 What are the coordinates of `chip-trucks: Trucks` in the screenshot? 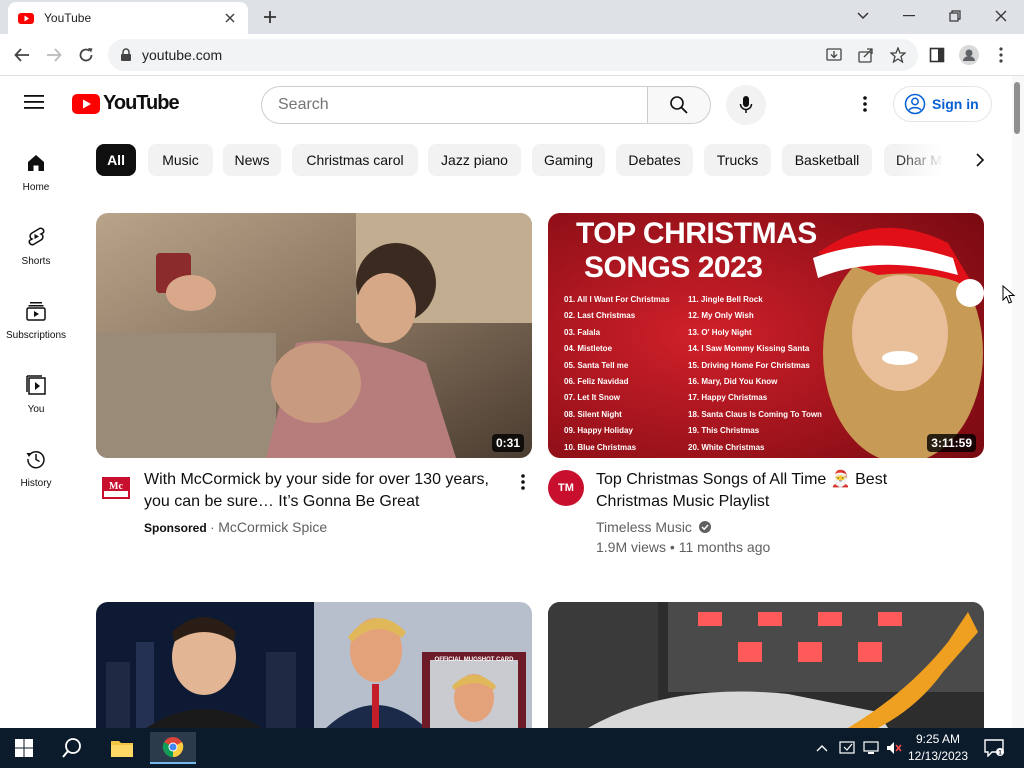 It's located at (737, 160).